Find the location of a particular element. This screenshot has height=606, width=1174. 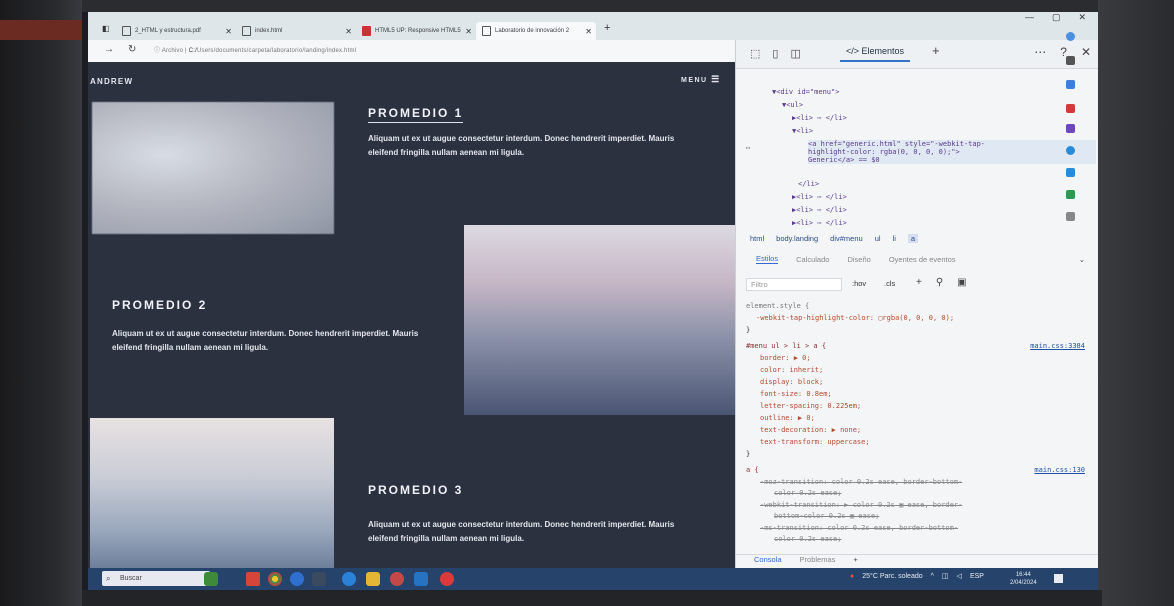

breadcrumb-item-current: a is located at coordinates (913, 238).